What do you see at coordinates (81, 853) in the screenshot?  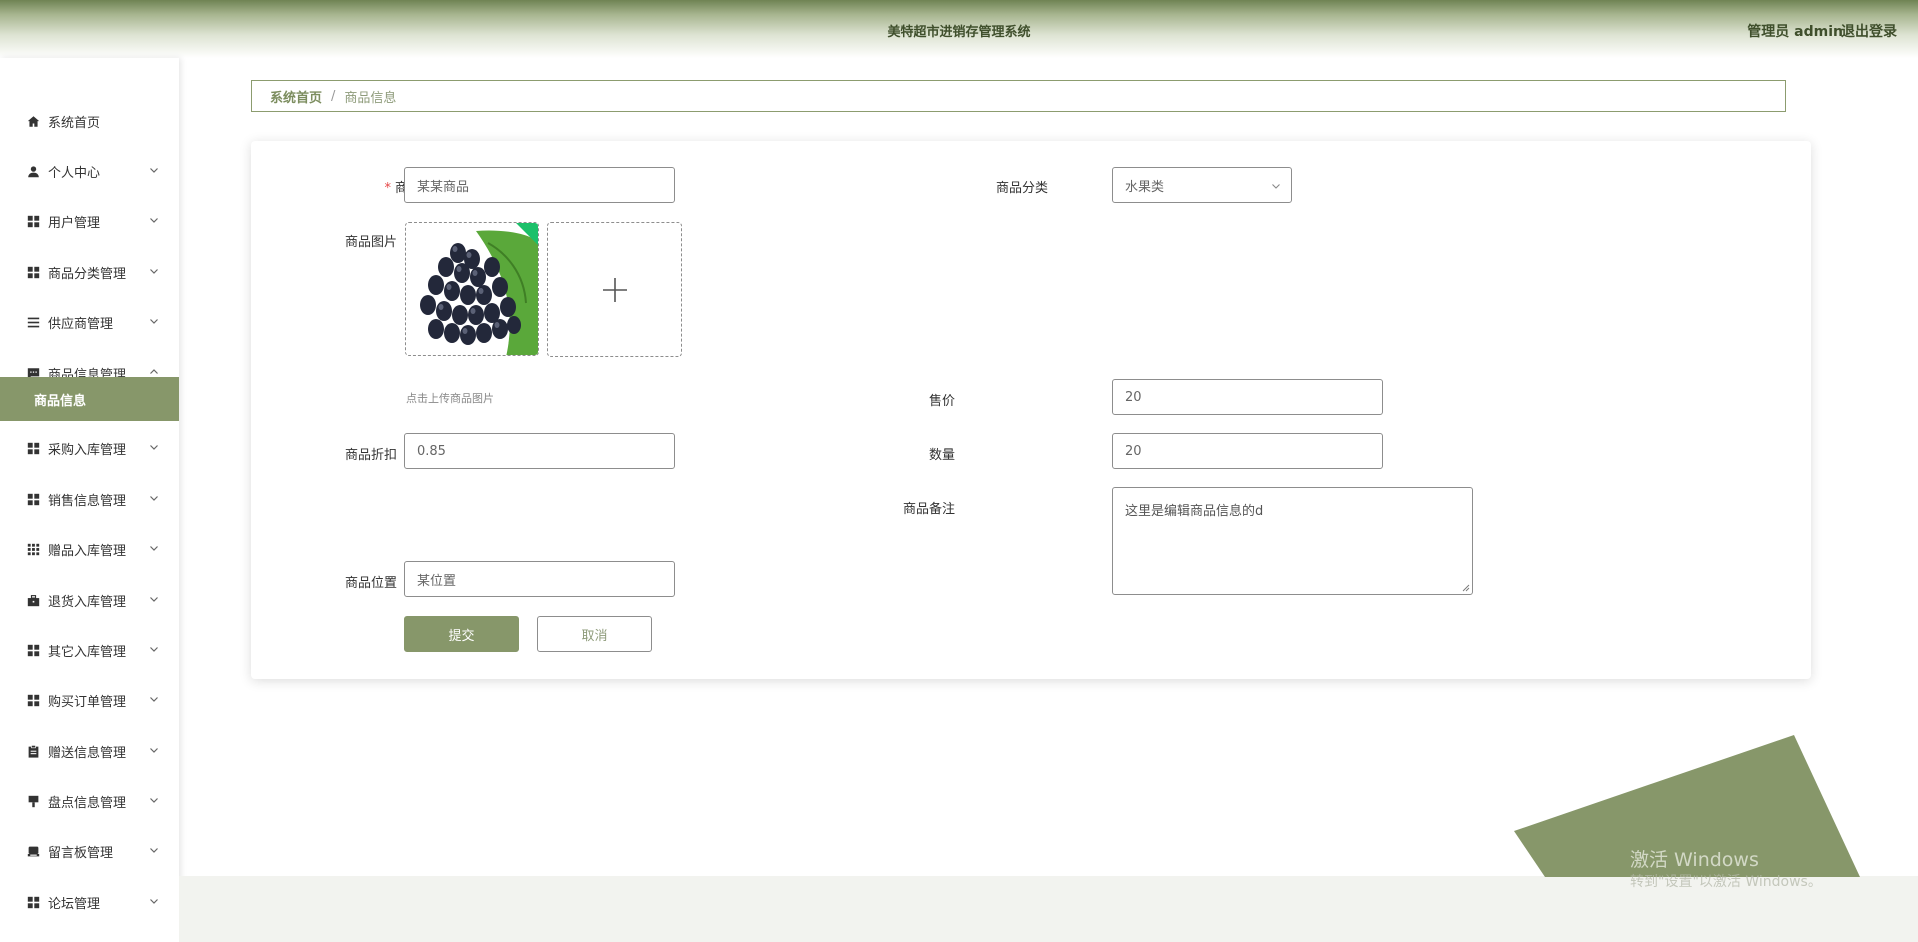 I see `sidebar-item-label: 留言板管理` at bounding box center [81, 853].